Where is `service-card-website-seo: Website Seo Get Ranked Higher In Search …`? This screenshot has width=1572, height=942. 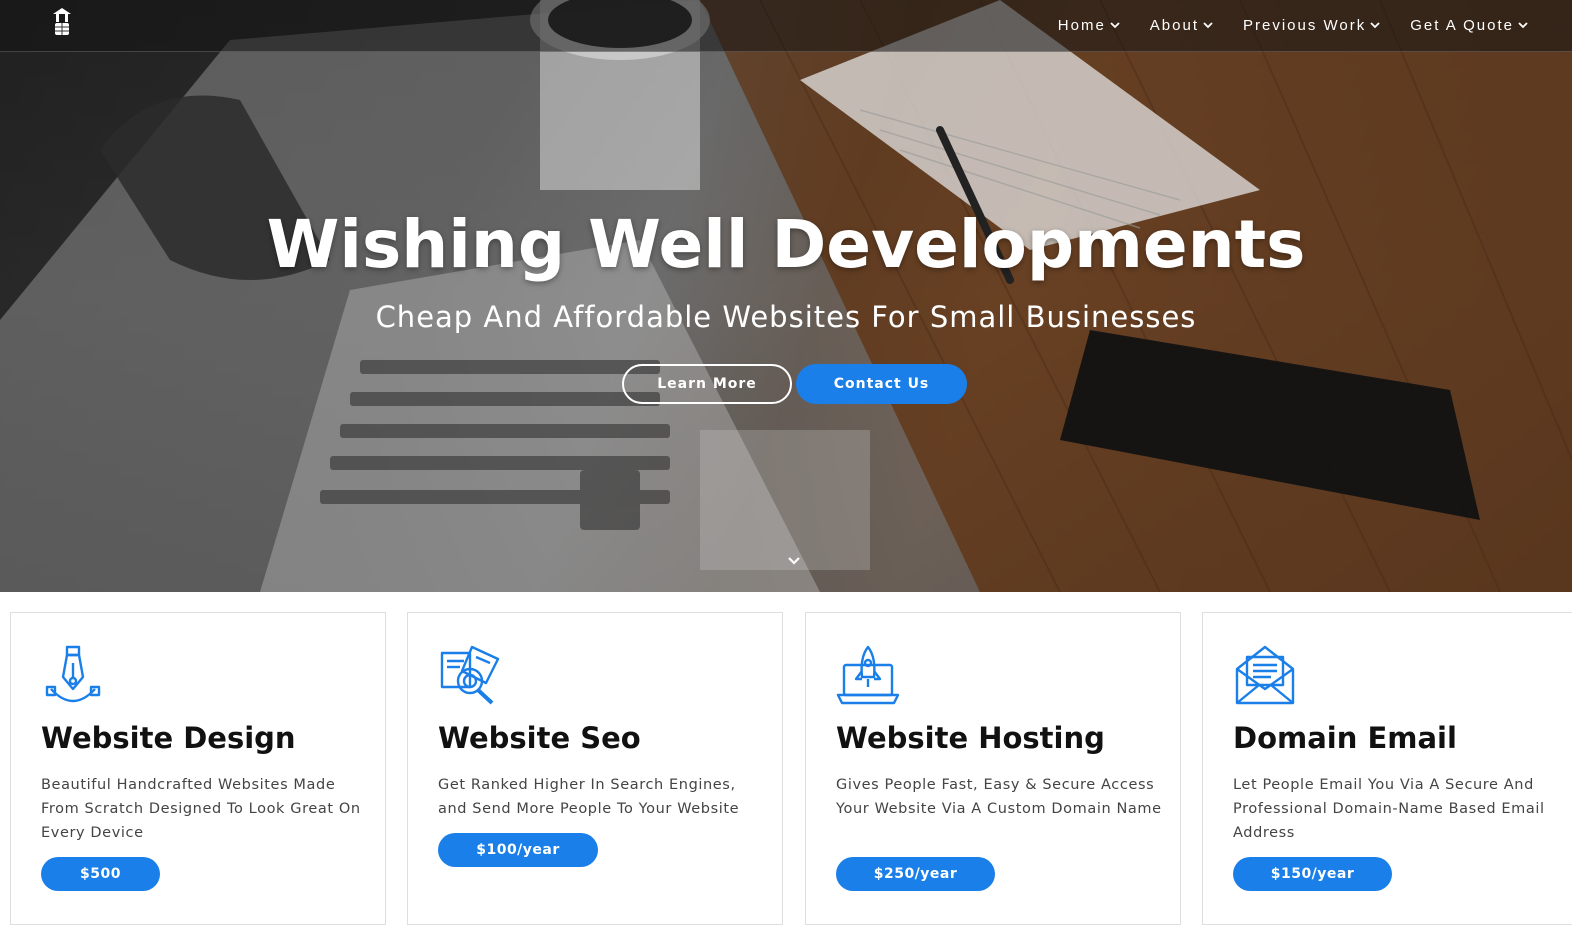
service-card-website-seo: Website Seo Get Ranked Higher In Search … is located at coordinates (595, 768).